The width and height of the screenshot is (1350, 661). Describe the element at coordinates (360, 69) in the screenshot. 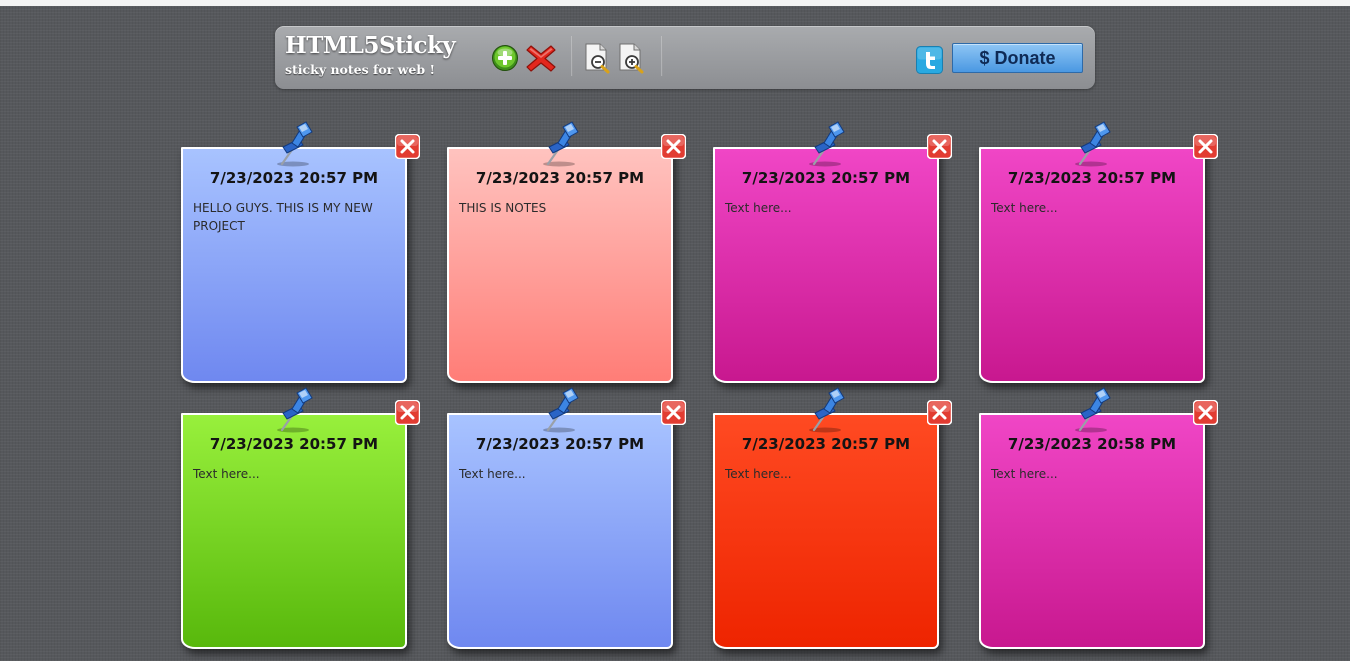

I see `app-subtitle: sticky notes for web !` at that location.